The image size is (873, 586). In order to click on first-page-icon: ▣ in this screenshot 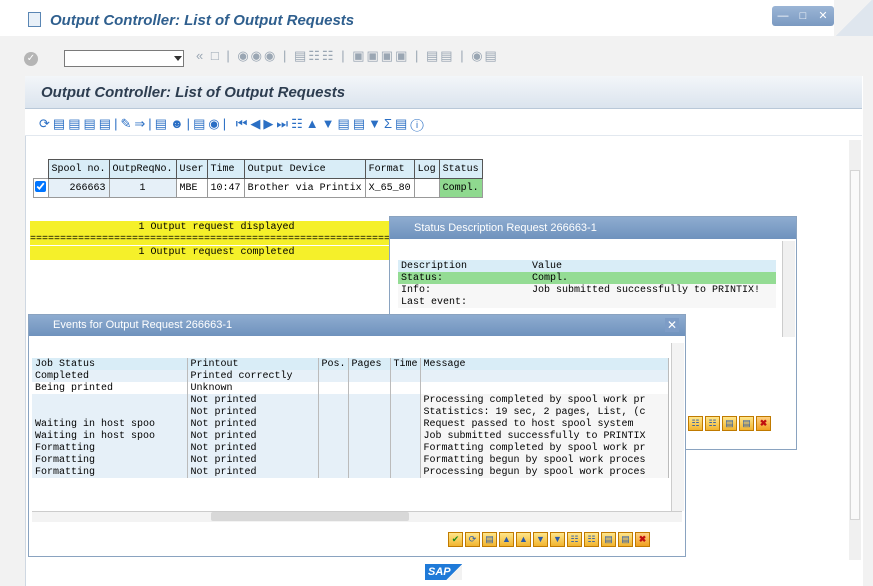, I will do `click(359, 55)`.